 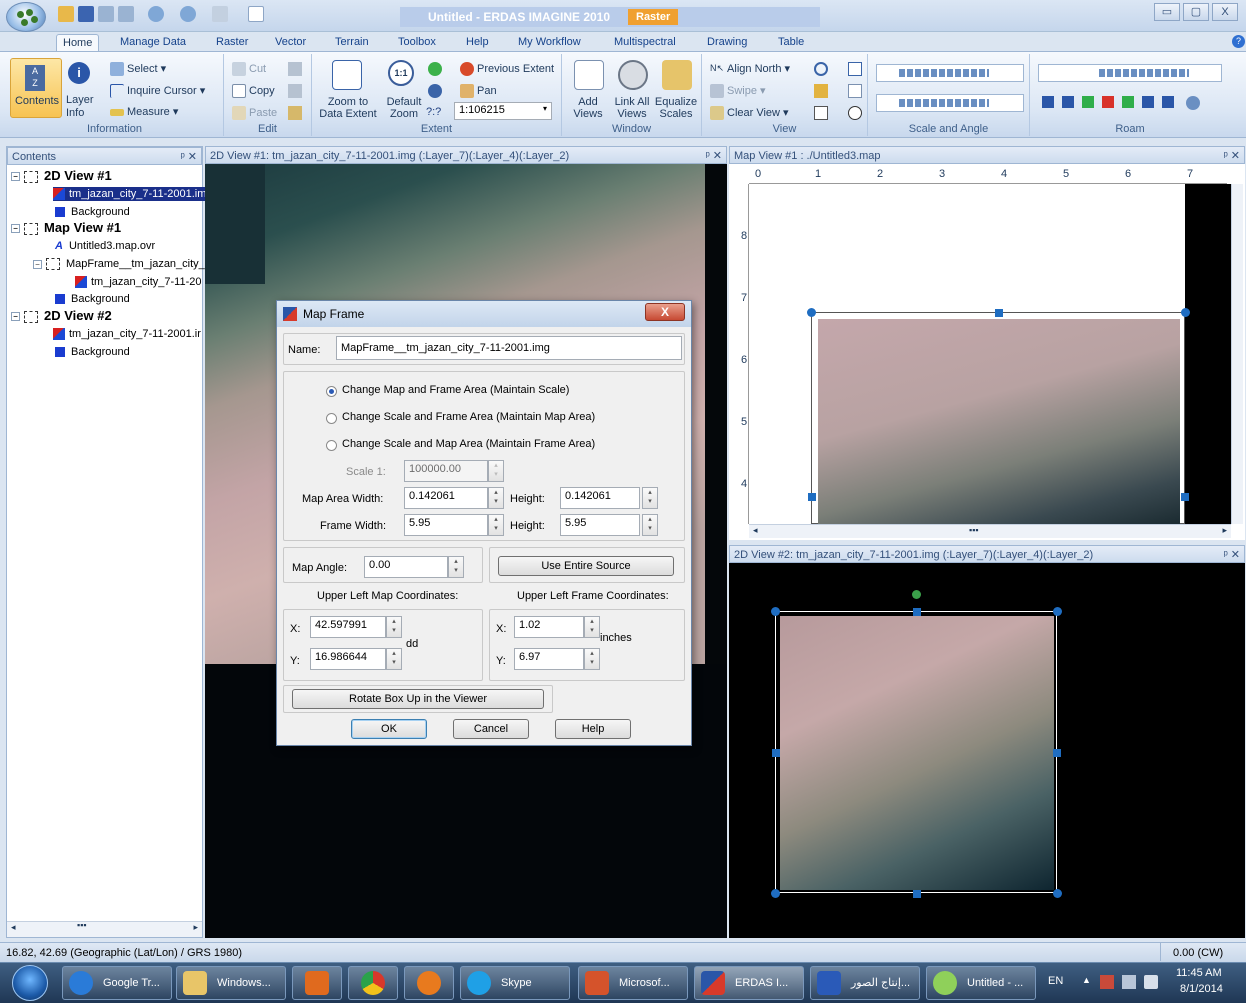 I want to click on maximize-button: ▢, so click(x=1196, y=12).